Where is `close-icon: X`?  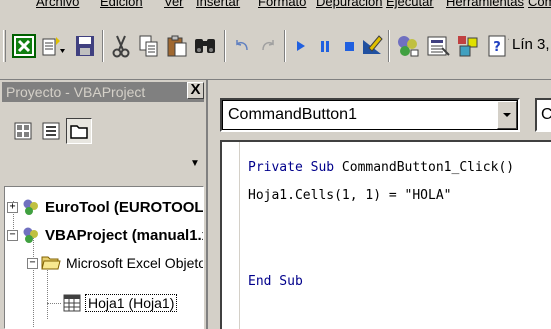 close-icon: X is located at coordinates (195, 90).